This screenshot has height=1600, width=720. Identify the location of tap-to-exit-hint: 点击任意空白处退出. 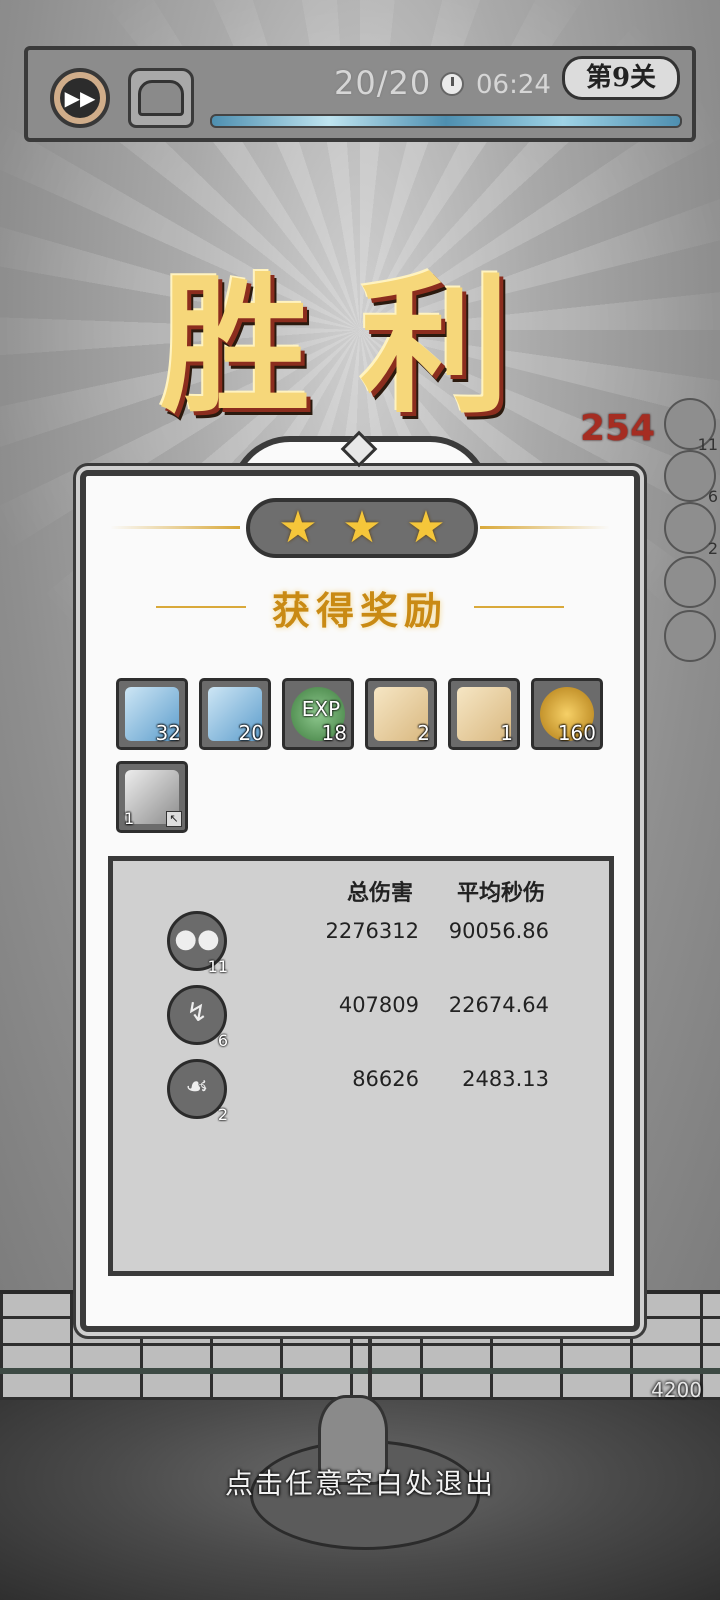
(360, 1482).